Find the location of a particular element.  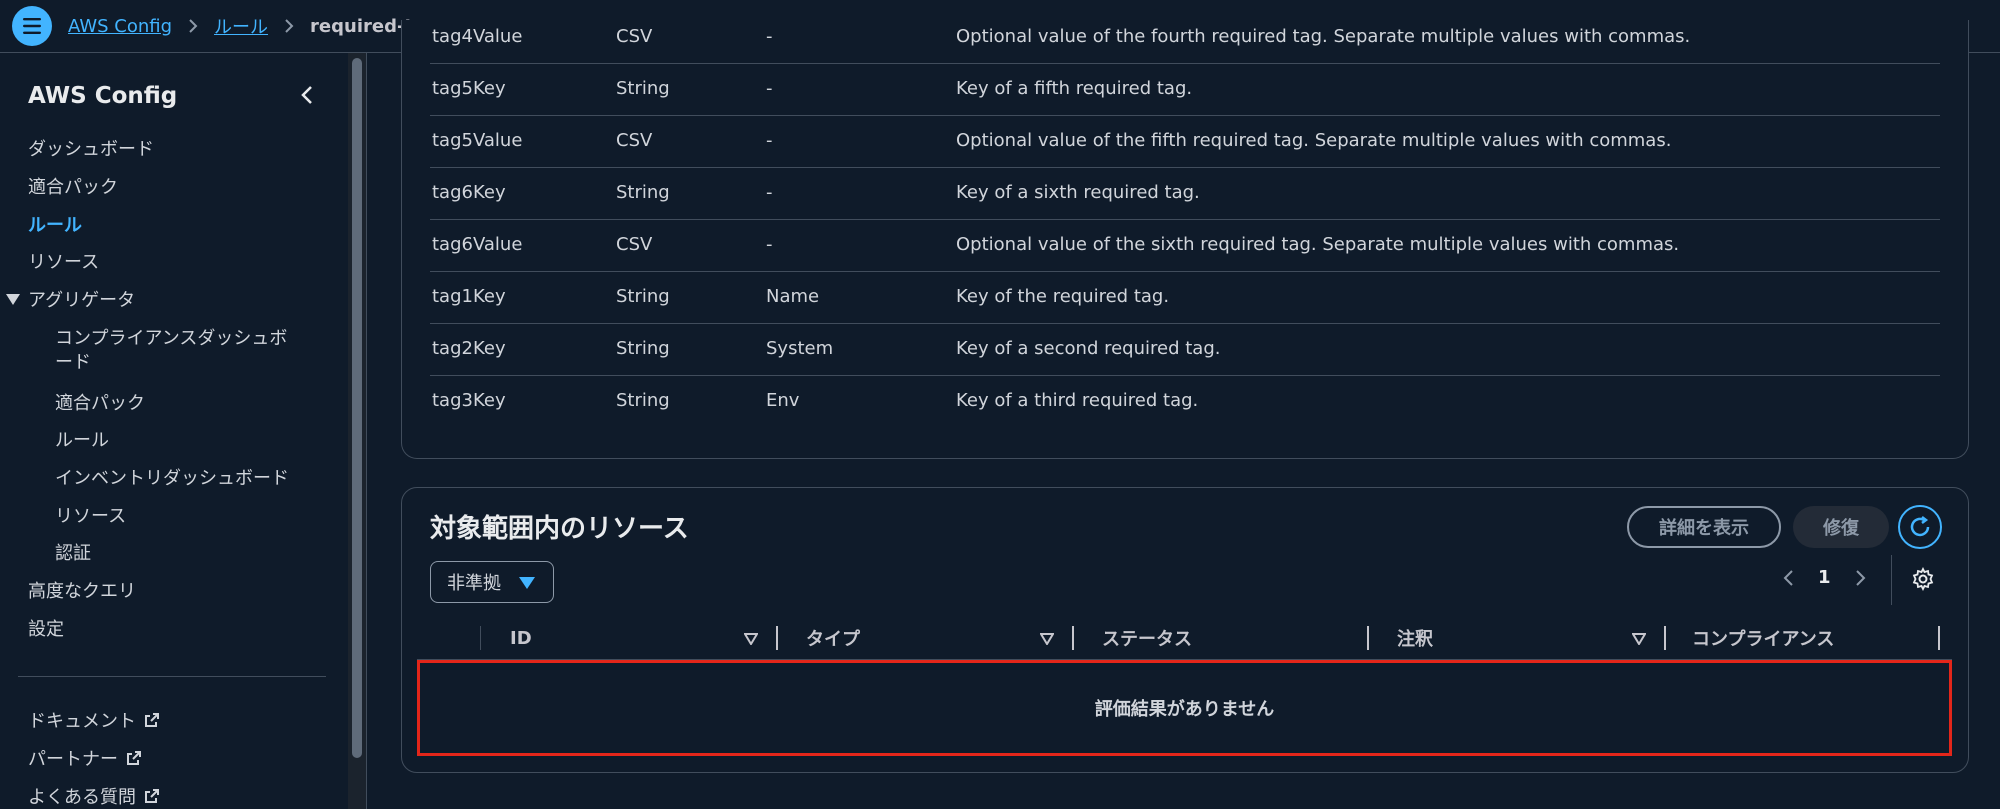

hamburger-icon is located at coordinates (32, 26).